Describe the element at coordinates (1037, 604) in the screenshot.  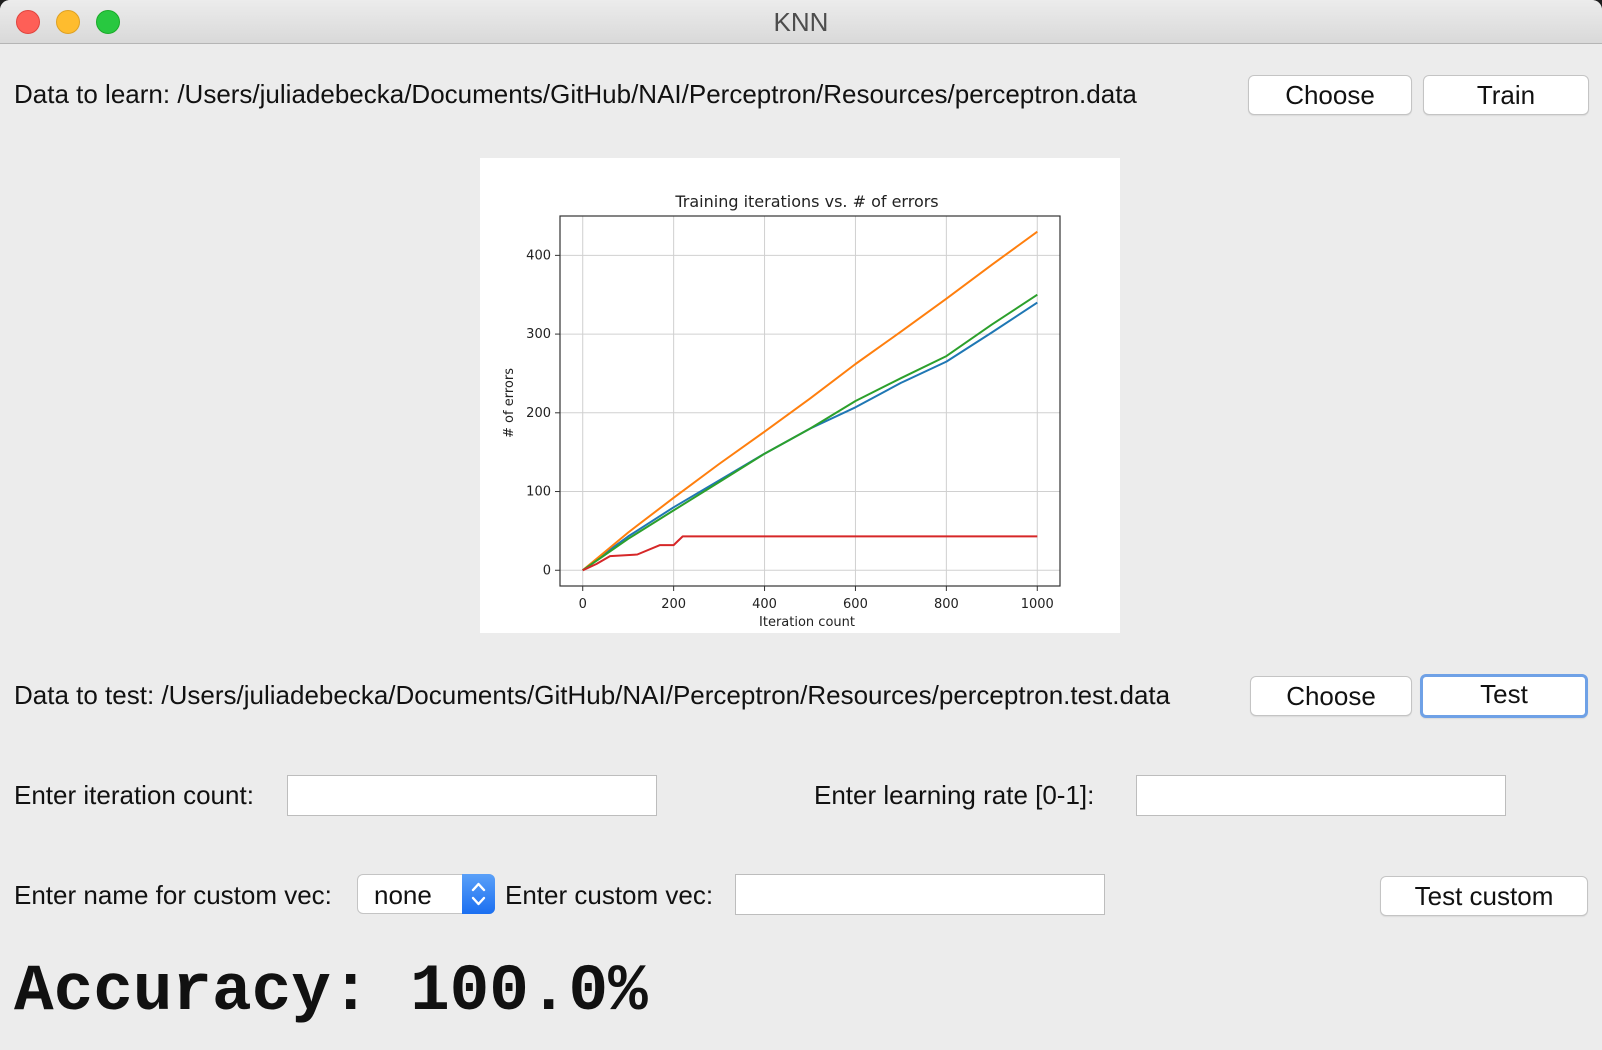
I see `x-tick-label: 1000` at that location.